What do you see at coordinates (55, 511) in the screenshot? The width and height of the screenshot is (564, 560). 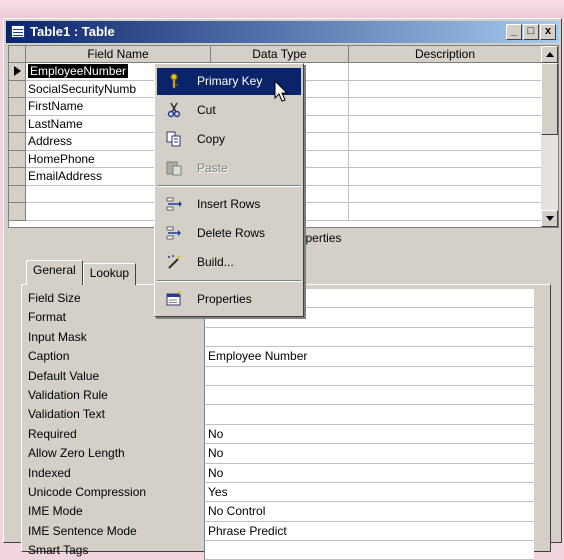 I see `property-label: IME Mode` at bounding box center [55, 511].